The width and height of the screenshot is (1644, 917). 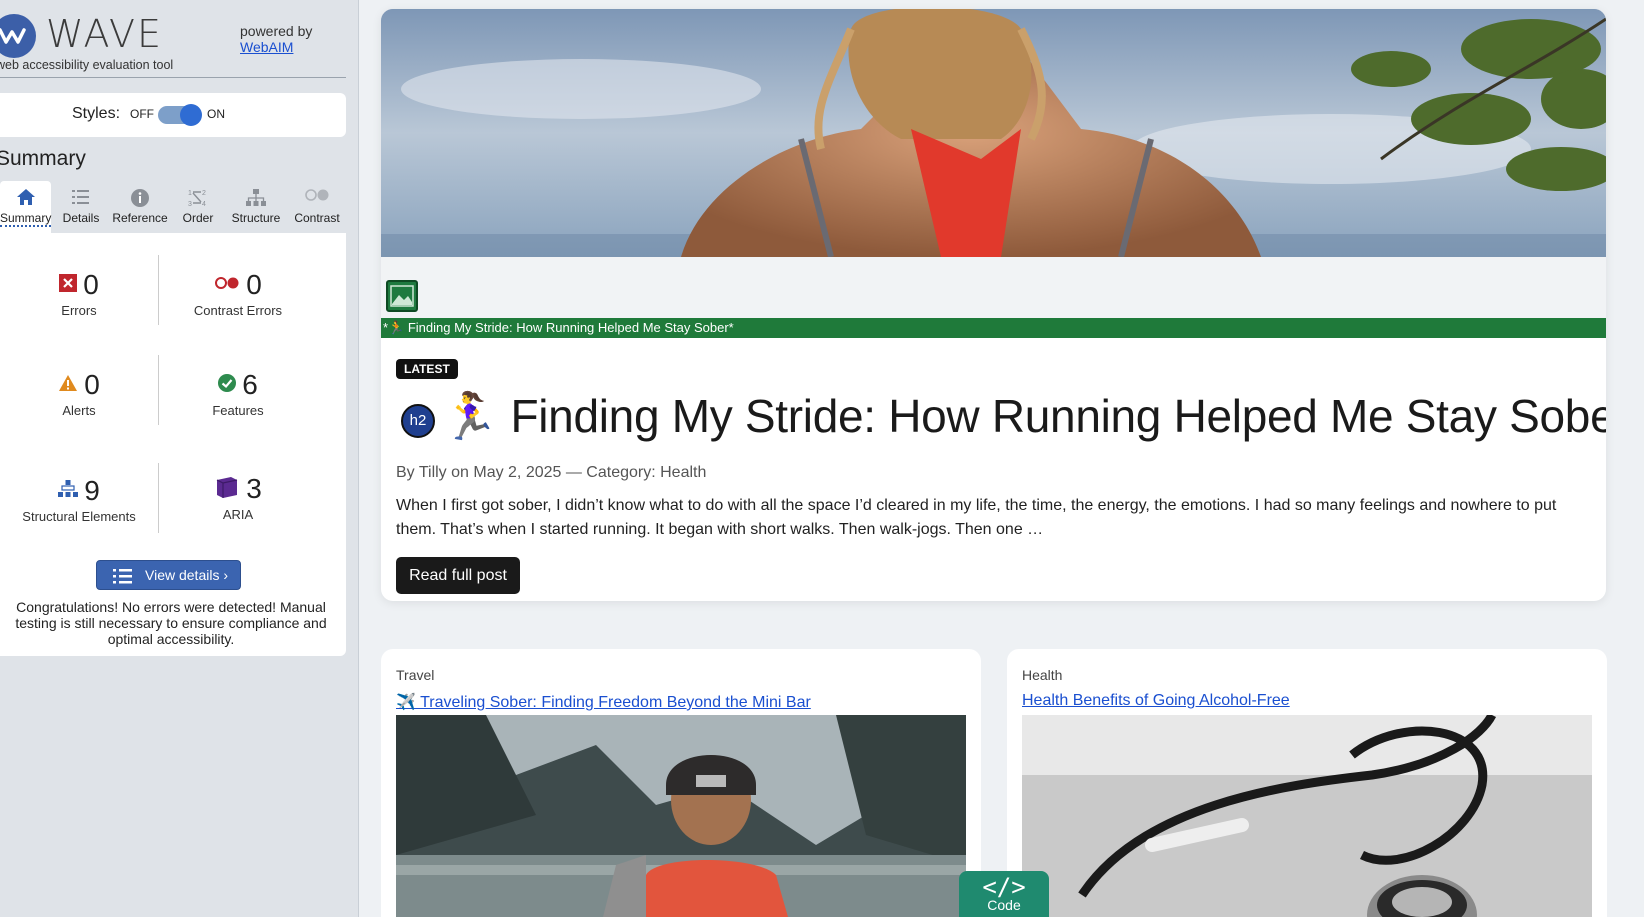 I want to click on image-feature-icon, so click(x=402, y=296).